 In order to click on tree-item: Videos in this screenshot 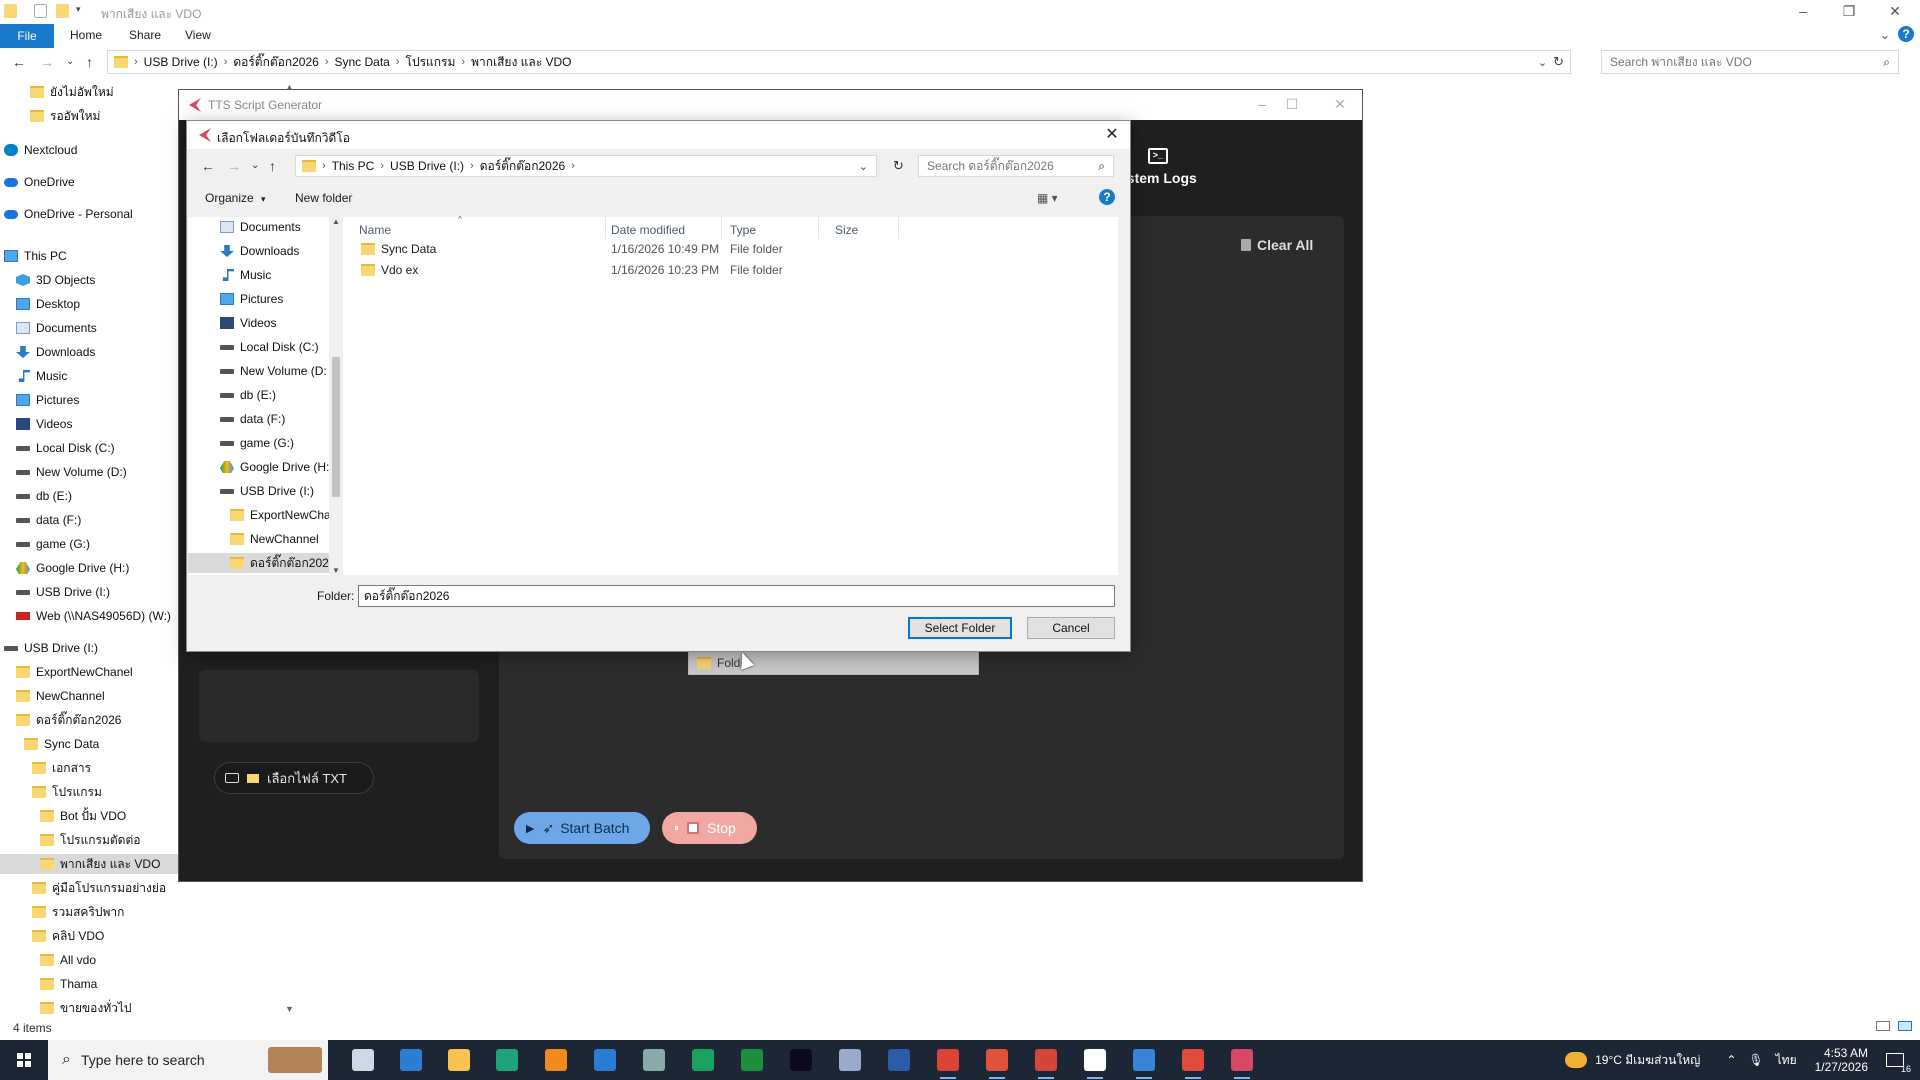, I will do `click(264, 323)`.